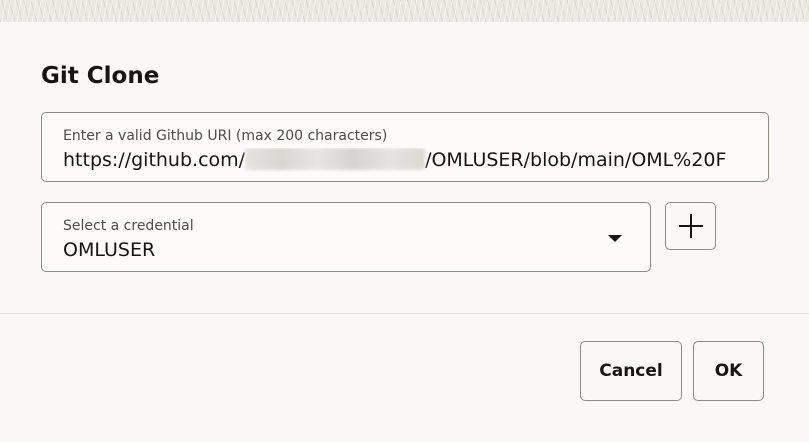 The width and height of the screenshot is (809, 442). Describe the element at coordinates (100, 76) in the screenshot. I see `dialog-title: Git Clone` at that location.